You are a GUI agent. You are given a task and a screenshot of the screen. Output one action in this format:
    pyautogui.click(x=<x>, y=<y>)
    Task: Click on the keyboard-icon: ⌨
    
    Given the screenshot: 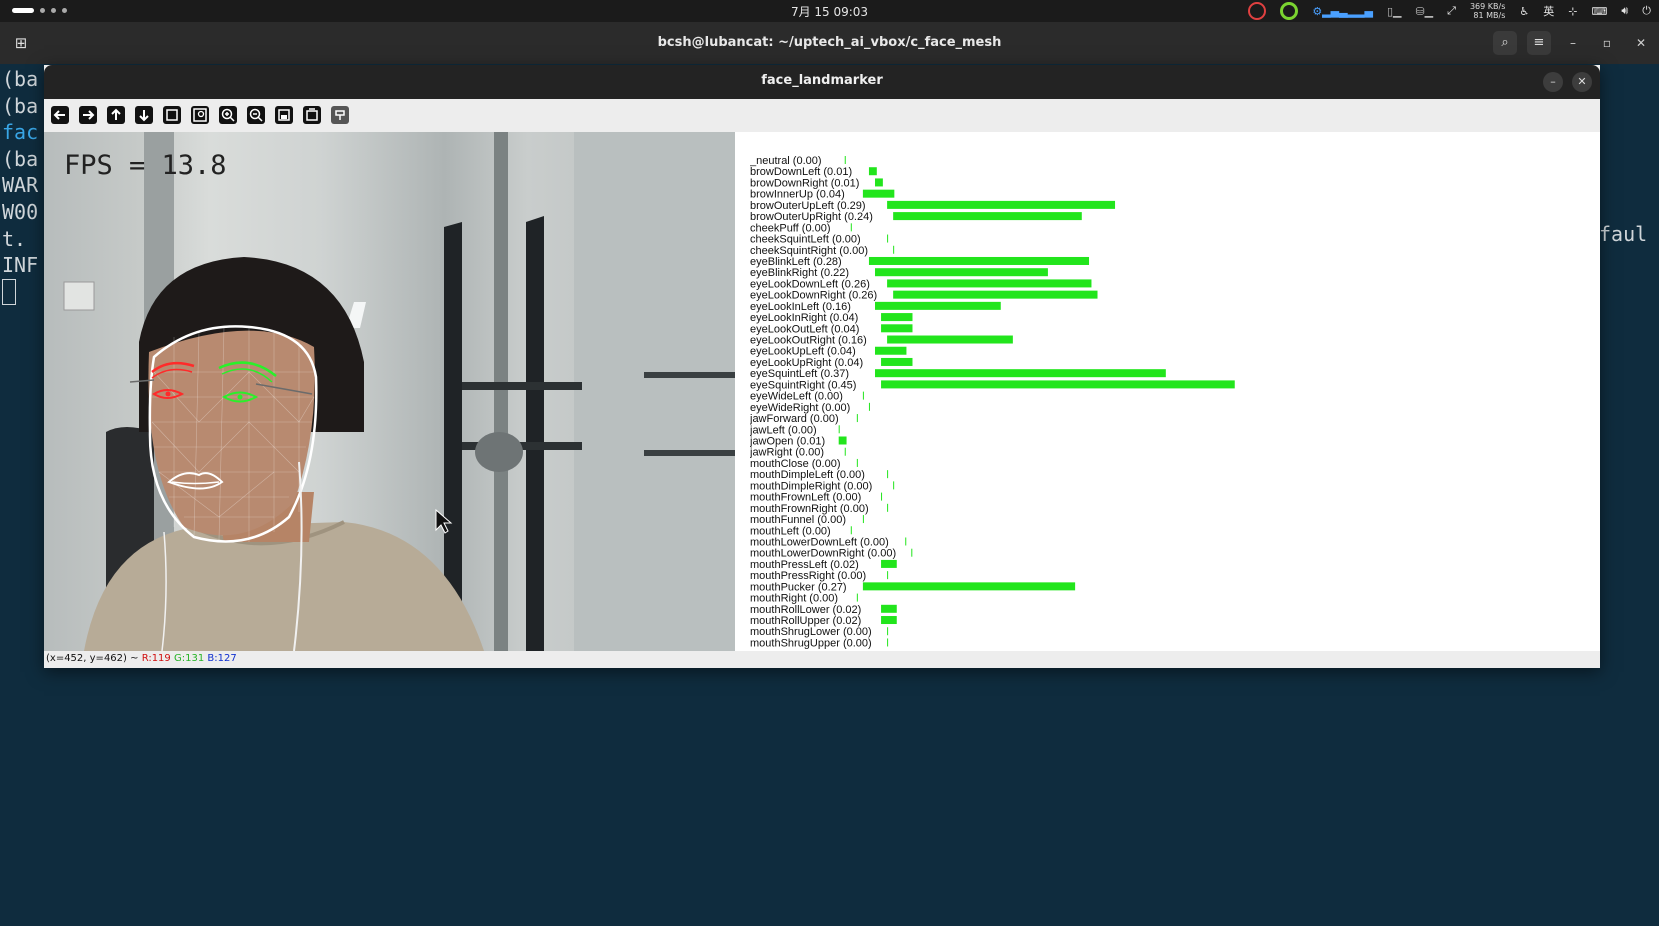 What is the action you would take?
    pyautogui.click(x=1599, y=11)
    